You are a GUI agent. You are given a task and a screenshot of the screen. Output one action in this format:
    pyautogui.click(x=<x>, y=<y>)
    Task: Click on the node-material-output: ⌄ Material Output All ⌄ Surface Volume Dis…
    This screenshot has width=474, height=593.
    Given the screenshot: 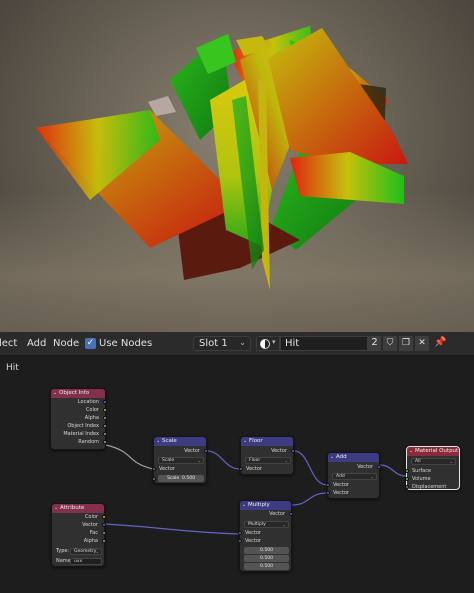 What is the action you would take?
    pyautogui.click(x=432, y=468)
    